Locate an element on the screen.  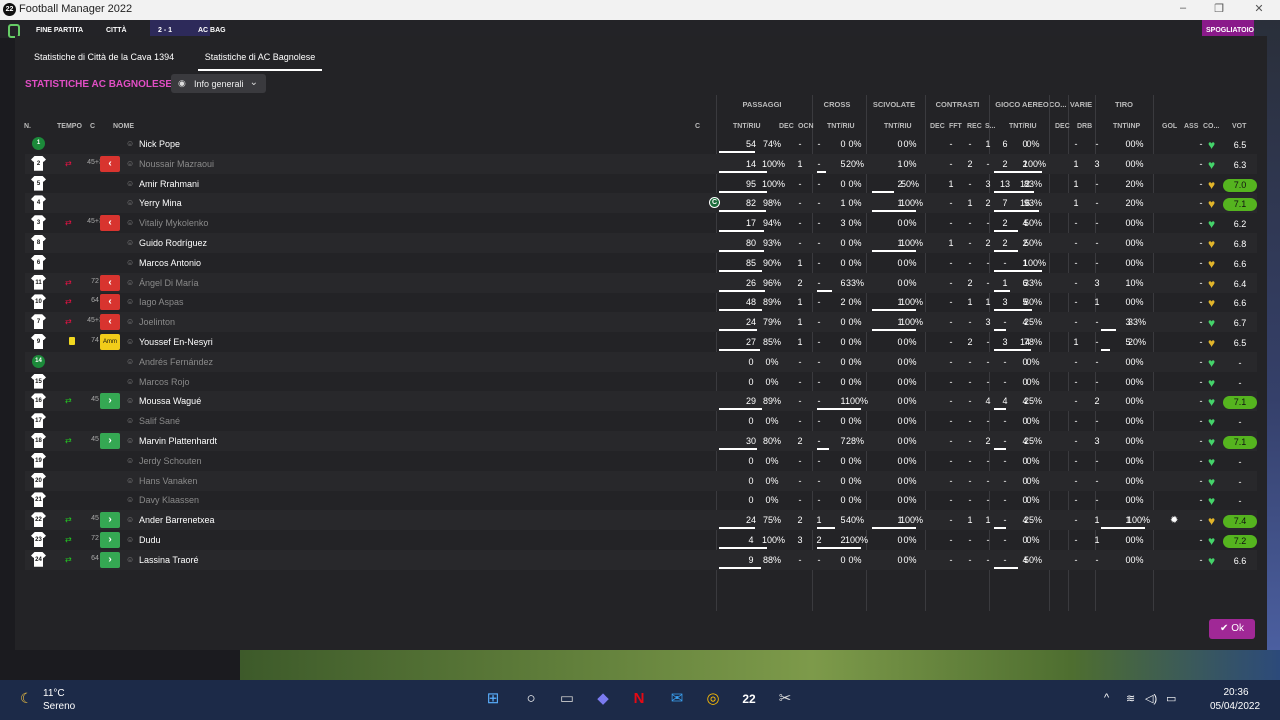
table-row: 15 ☺ Marcos Rojo 0 0% - -0 0% 0 0% - - - -0 0% - -0 0% - ♥ - is located at coordinates (641, 382).